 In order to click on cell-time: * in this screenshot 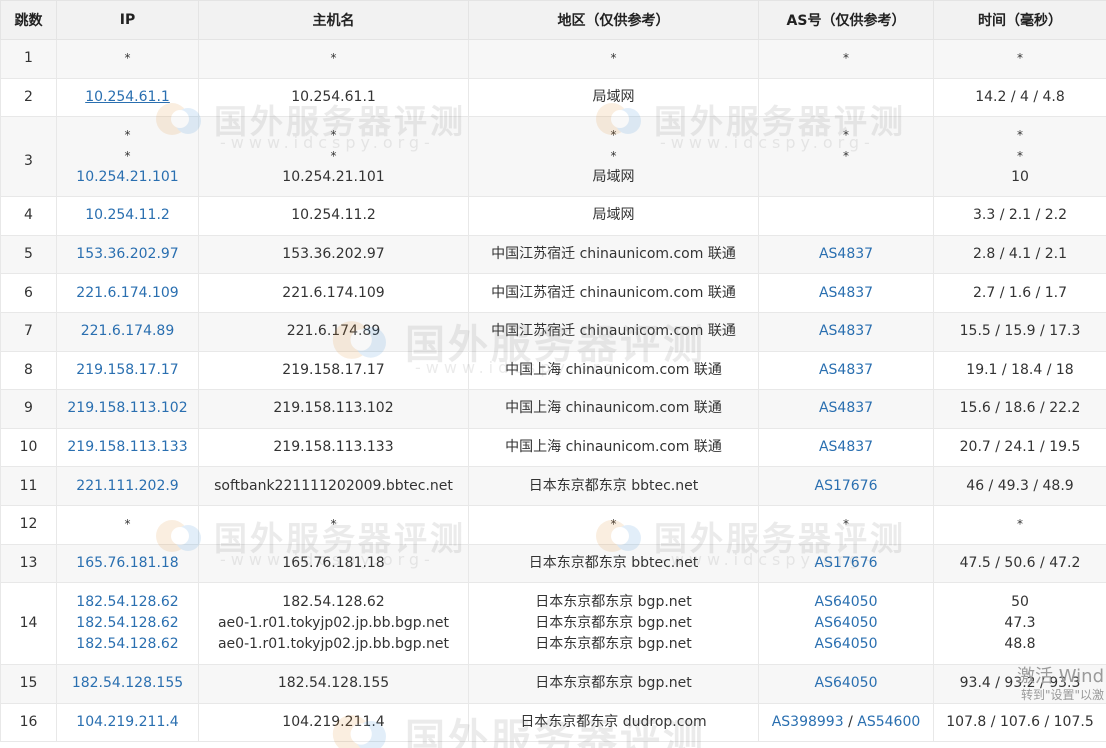, I will do `click(1019, 59)`.